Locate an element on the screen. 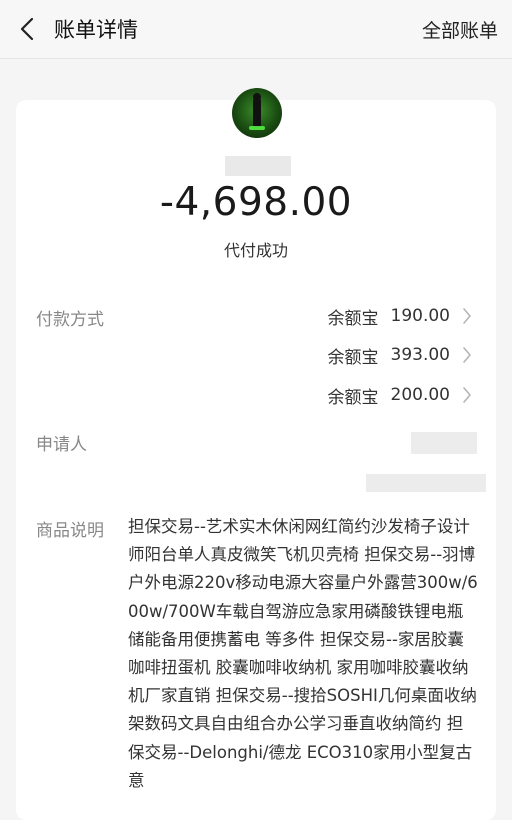  payment-method-amount: 393.00 is located at coordinates (420, 355).